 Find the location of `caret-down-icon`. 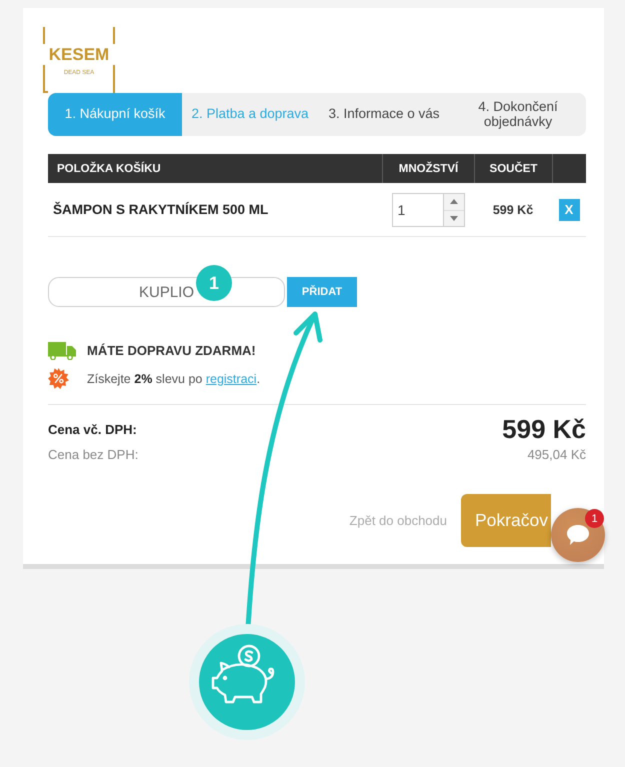

caret-down-icon is located at coordinates (454, 218).